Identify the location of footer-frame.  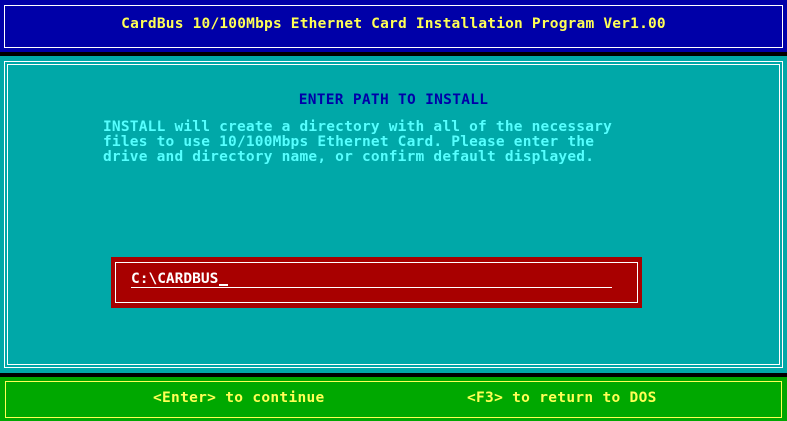
(393, 399).